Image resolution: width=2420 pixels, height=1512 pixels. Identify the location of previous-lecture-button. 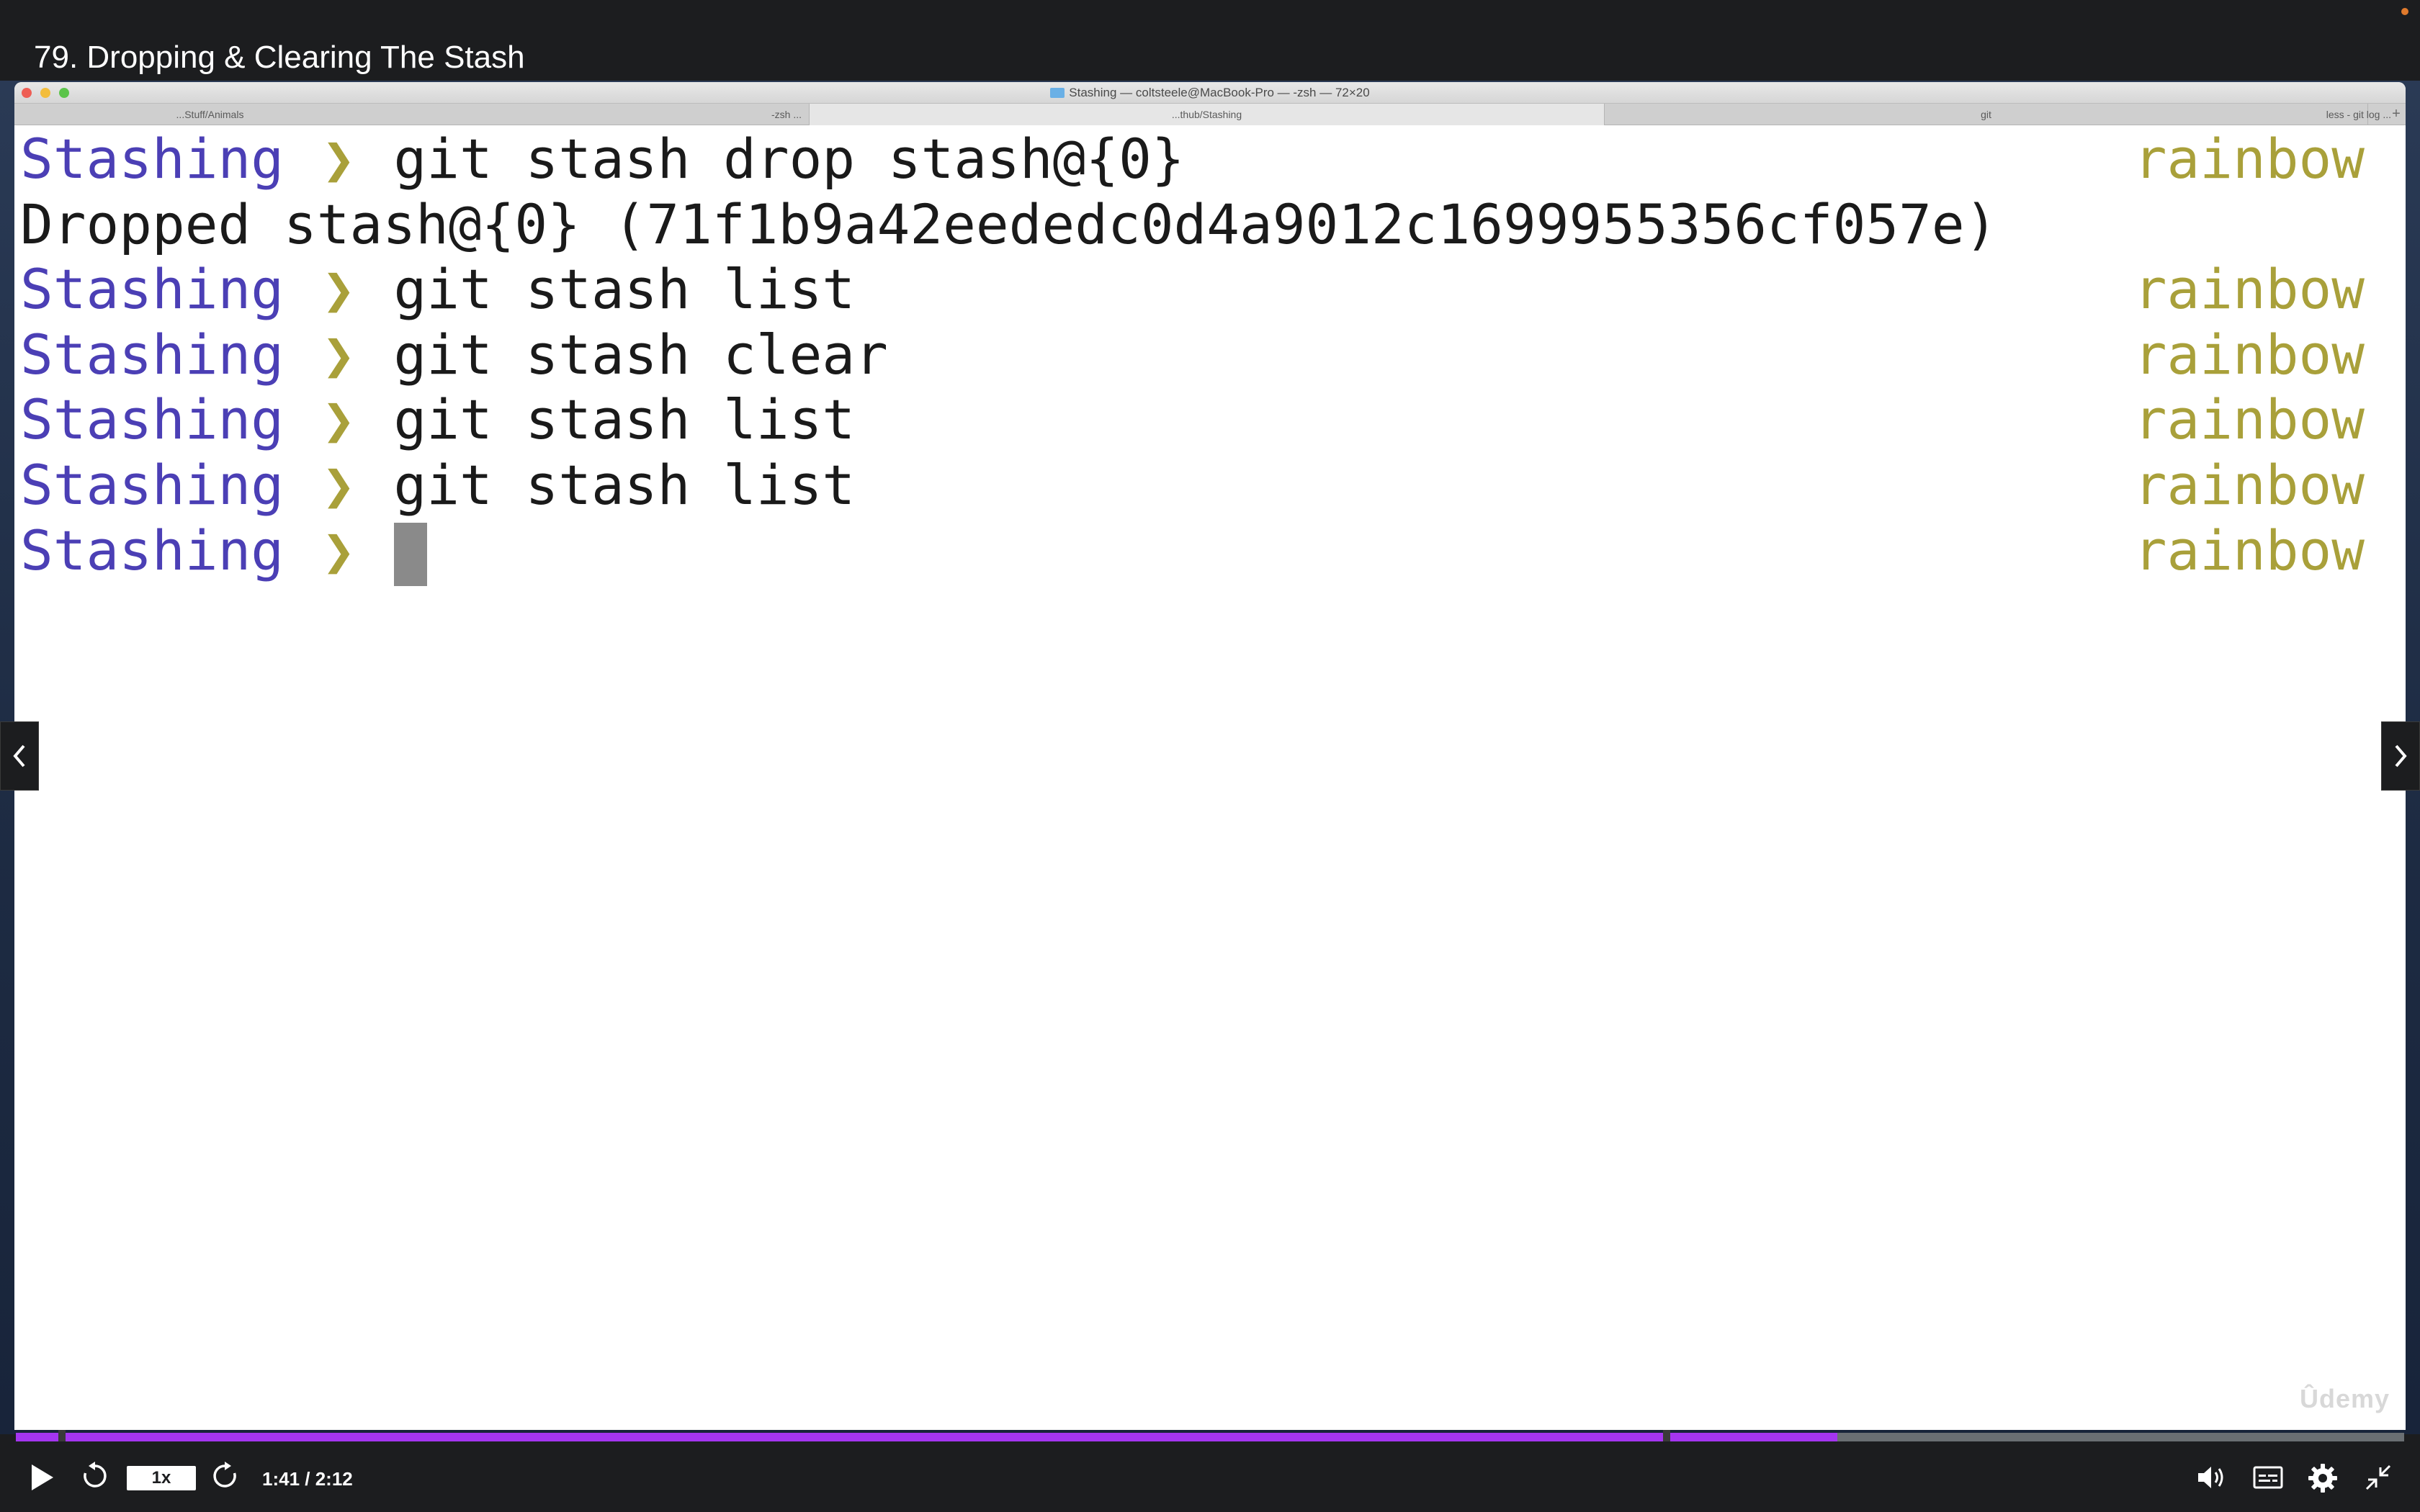
(19, 756).